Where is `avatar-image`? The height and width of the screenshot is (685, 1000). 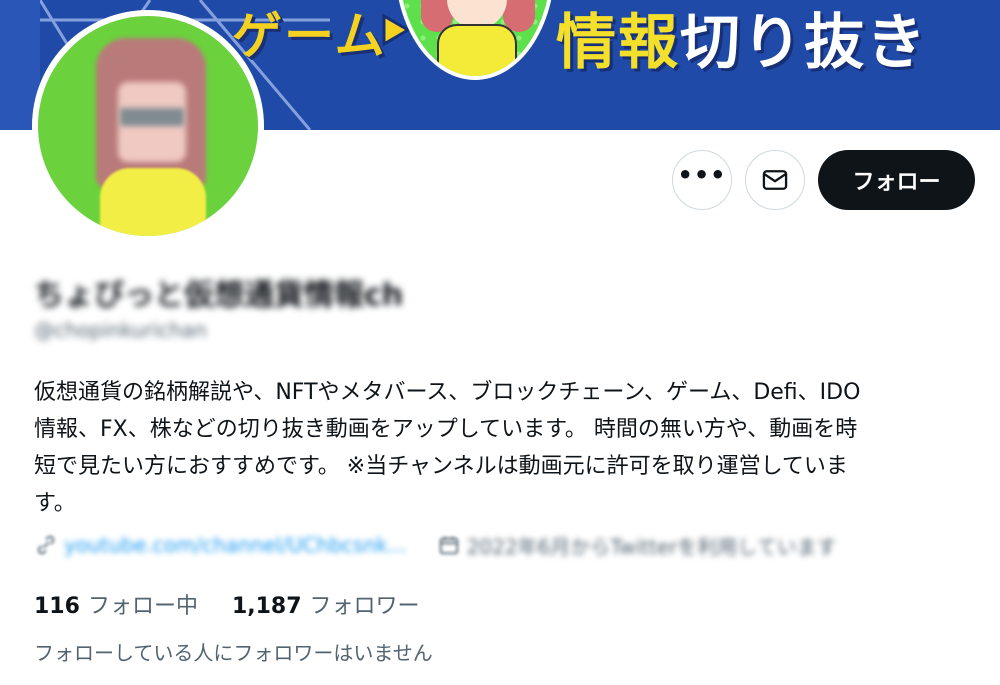
avatar-image is located at coordinates (148, 126).